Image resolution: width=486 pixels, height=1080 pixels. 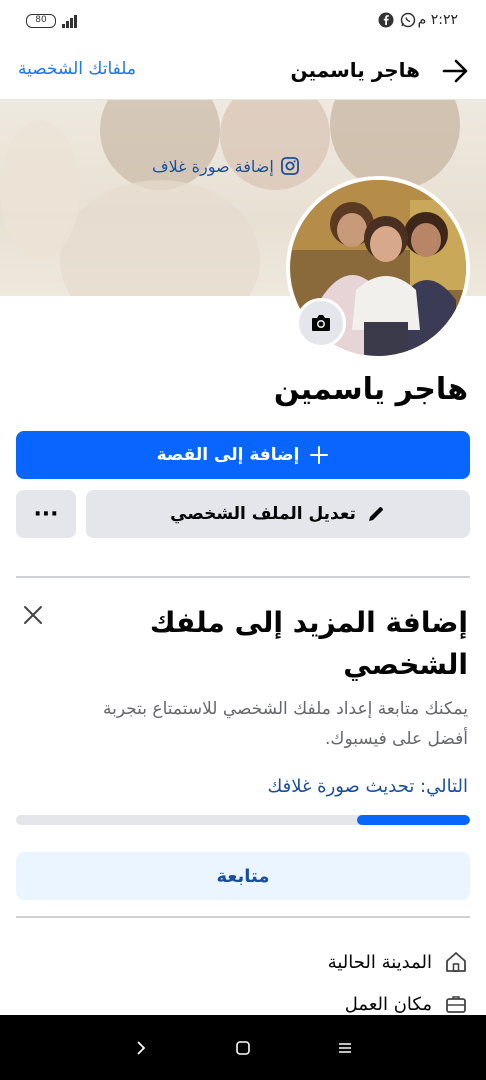 I want to click on back-nav-button, so click(x=141, y=1048).